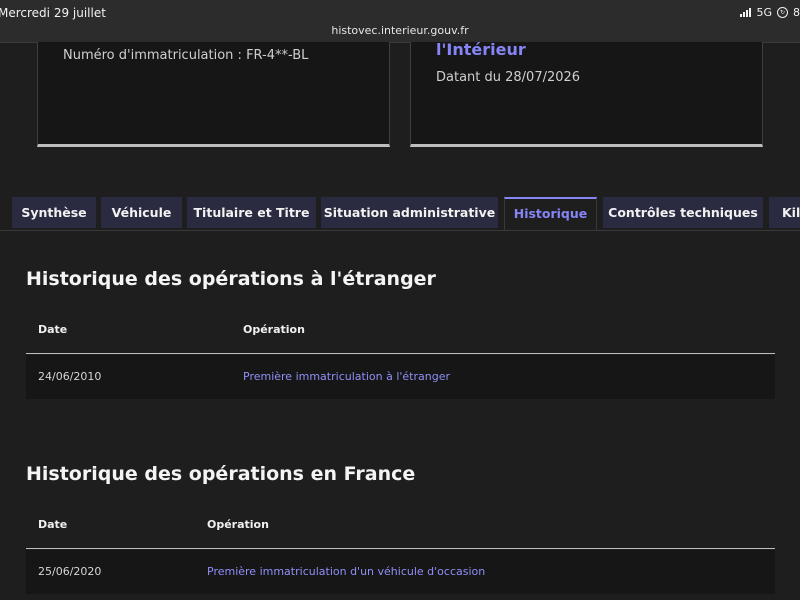 Image resolution: width=800 pixels, height=600 pixels. I want to click on registration-card: Numéro d'immatriculation : FR-4**-BL, so click(213, 94).